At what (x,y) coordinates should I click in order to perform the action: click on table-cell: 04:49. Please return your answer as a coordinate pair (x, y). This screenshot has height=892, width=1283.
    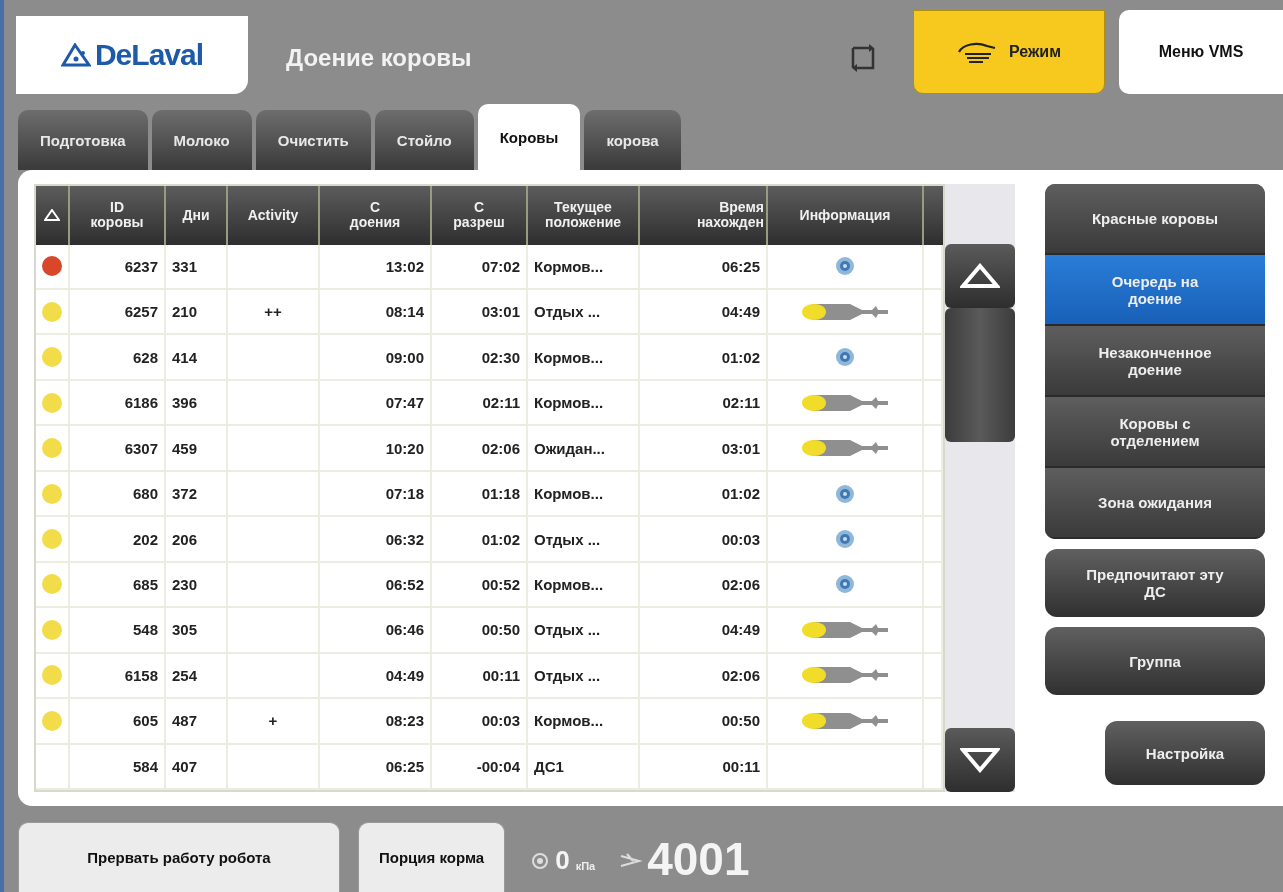
    Looking at the image, I should click on (740, 312).